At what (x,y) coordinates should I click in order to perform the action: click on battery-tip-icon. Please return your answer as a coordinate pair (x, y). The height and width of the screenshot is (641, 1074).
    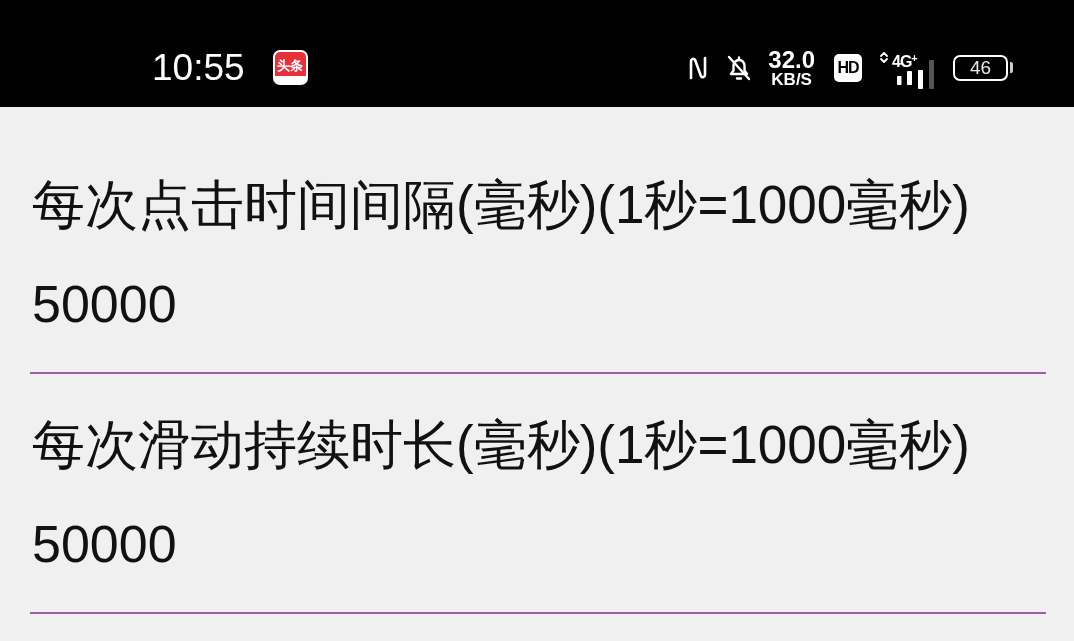
    Looking at the image, I should click on (1011, 67).